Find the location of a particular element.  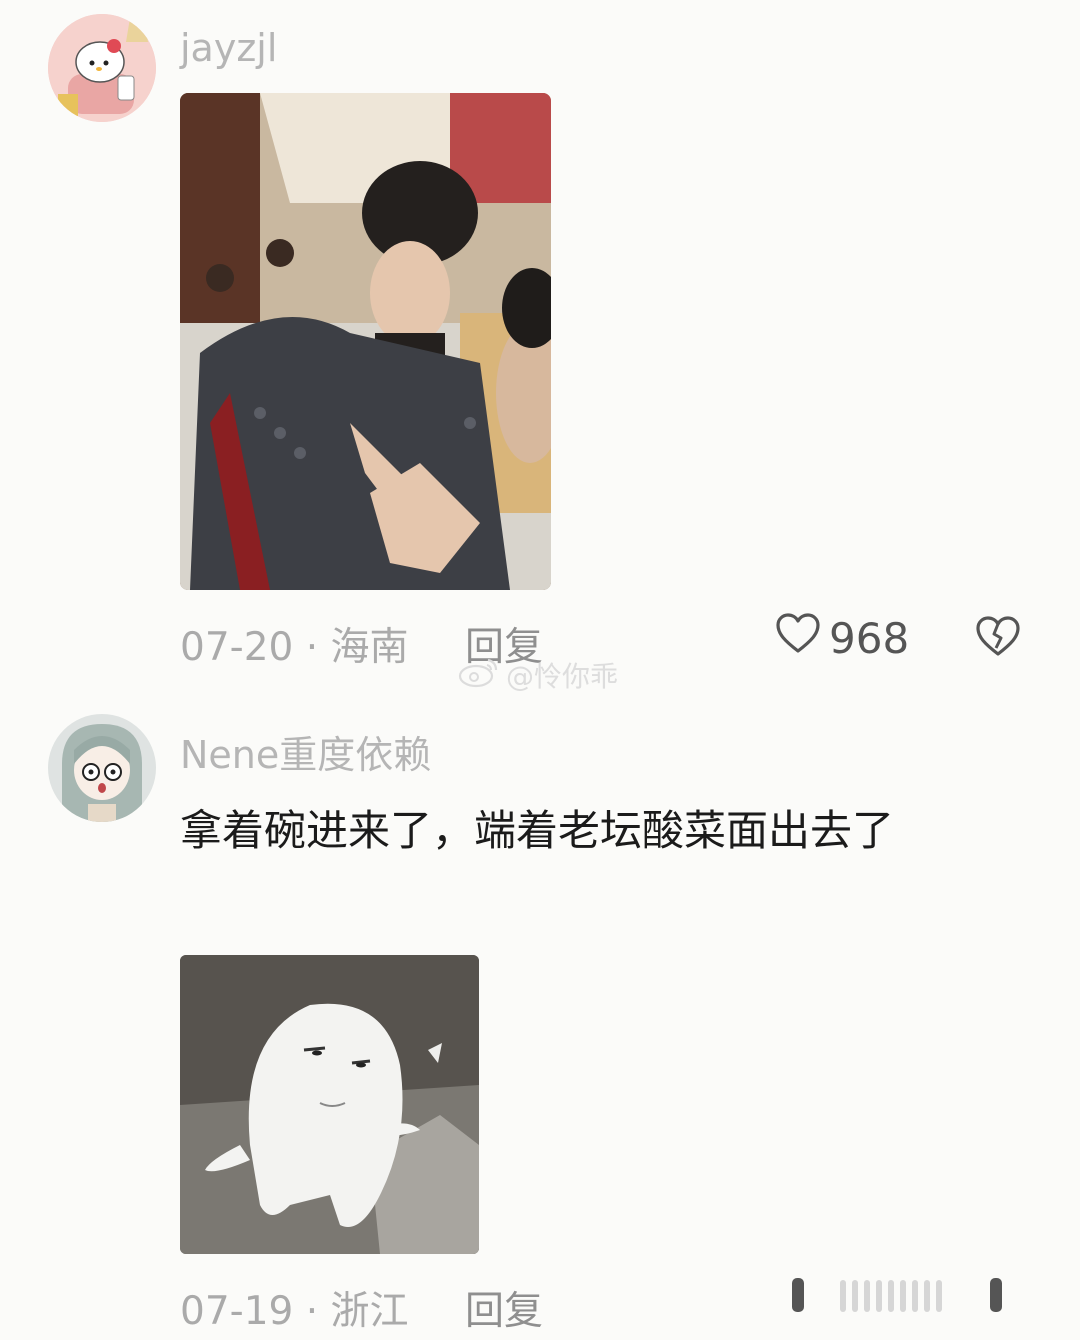

like-button: 968 is located at coordinates (842, 638).